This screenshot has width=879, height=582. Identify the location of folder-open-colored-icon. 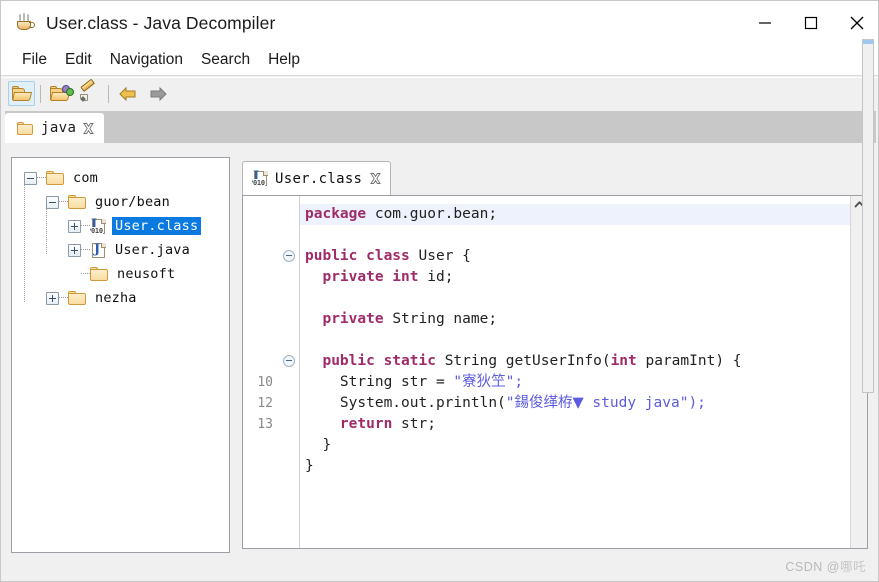
(61, 93).